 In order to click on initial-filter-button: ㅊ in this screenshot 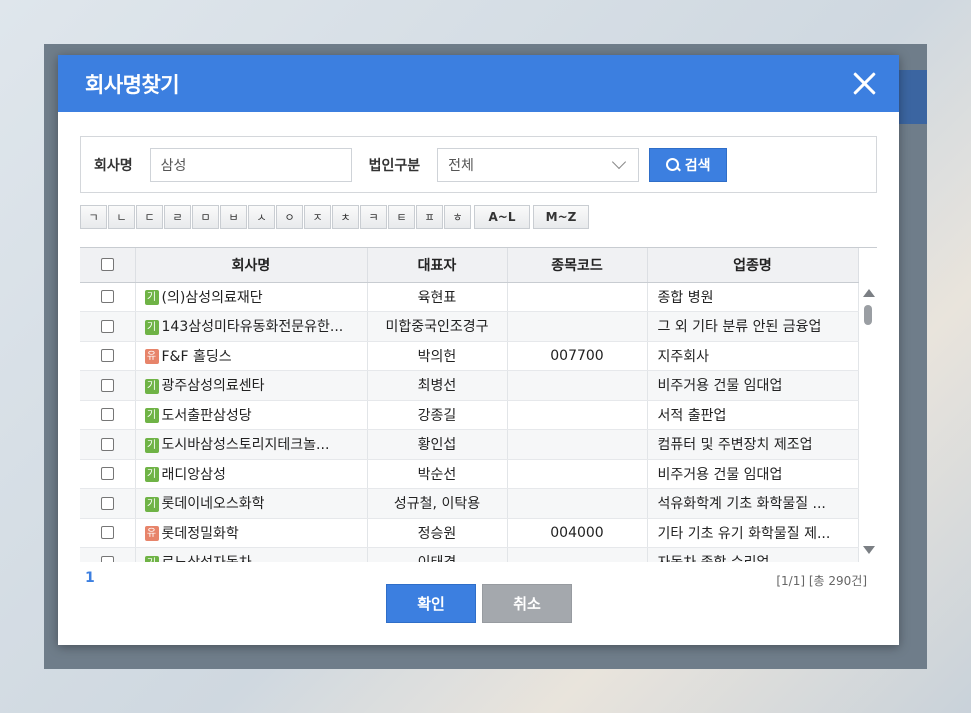, I will do `click(345, 217)`.